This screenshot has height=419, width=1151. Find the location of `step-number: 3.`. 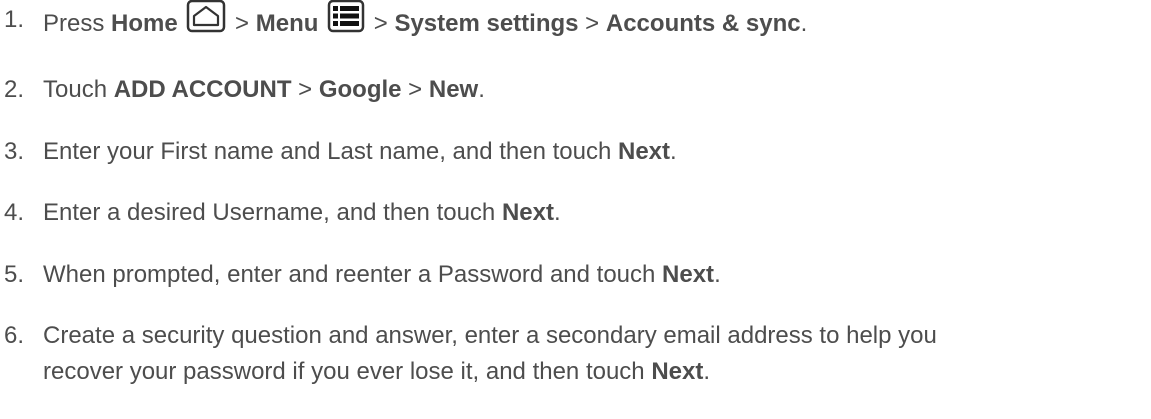

step-number: 3. is located at coordinates (14, 151).